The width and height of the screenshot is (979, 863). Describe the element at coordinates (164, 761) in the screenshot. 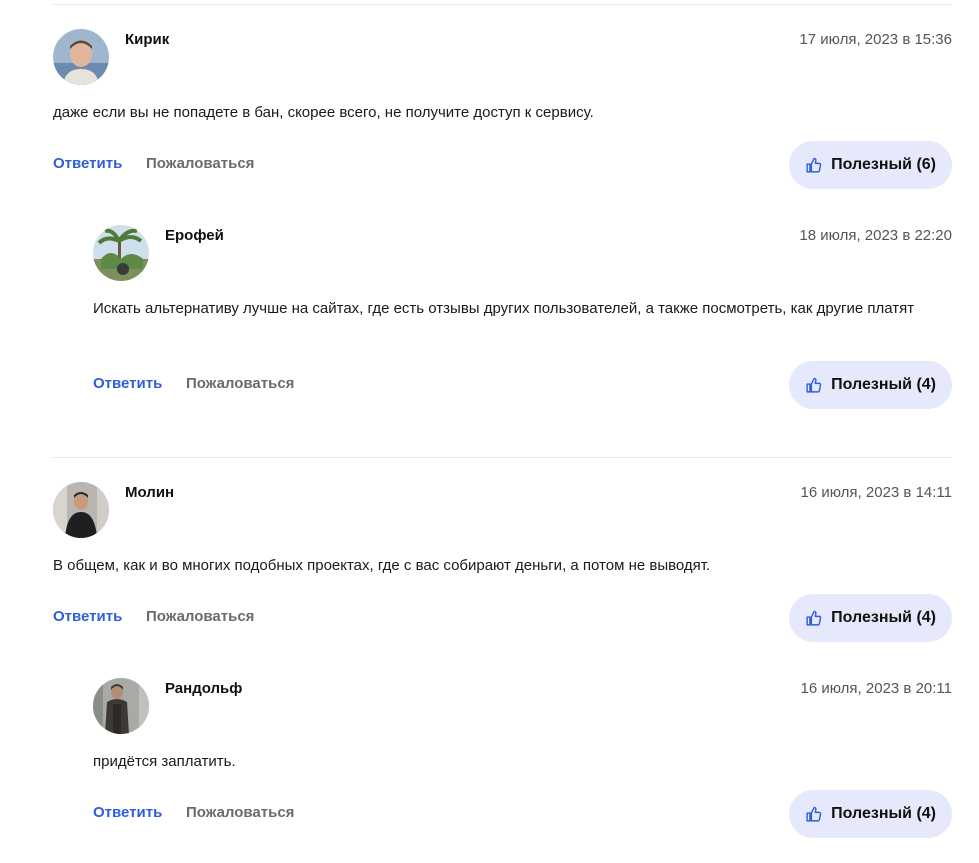

I see `comment-text: придётся заплатить.` at that location.